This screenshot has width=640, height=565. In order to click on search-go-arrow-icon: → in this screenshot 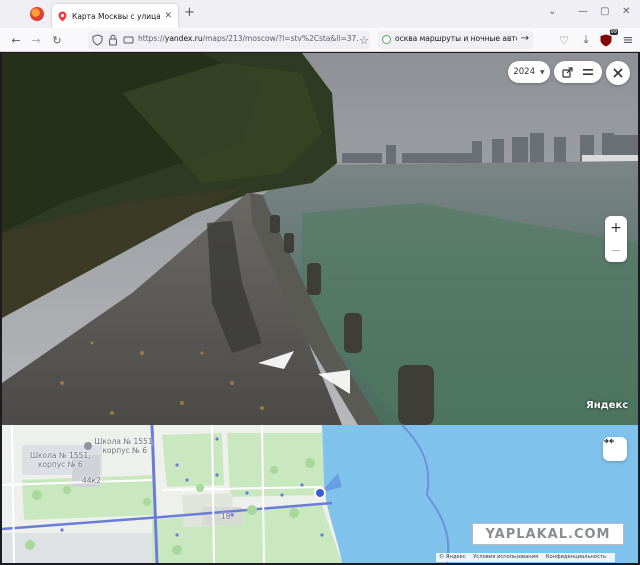, I will do `click(525, 38)`.